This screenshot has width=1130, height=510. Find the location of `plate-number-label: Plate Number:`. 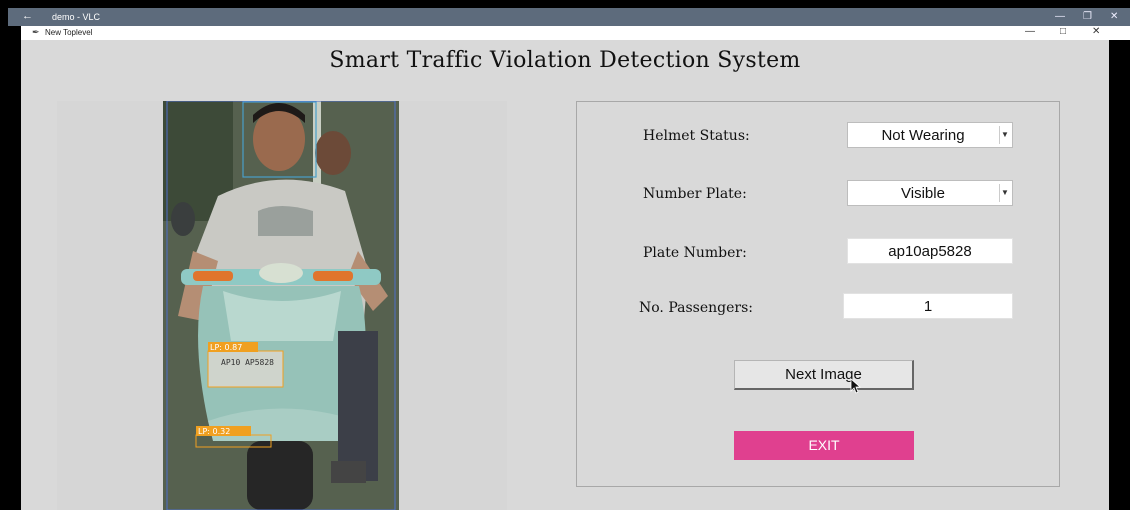

plate-number-label: Plate Number: is located at coordinates (695, 253).